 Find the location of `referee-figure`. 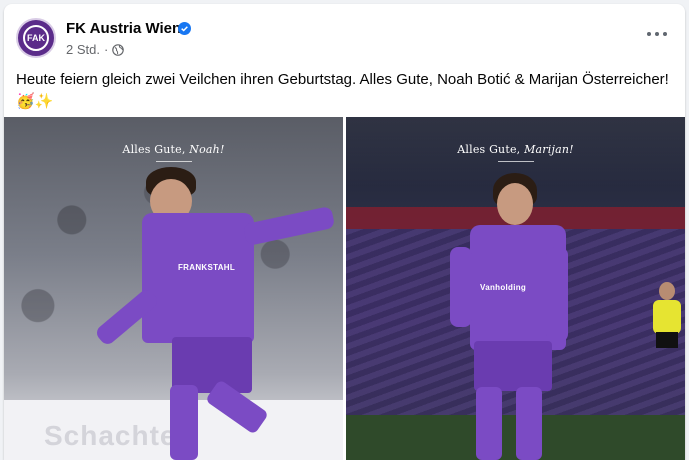

referee-figure is located at coordinates (667, 322).